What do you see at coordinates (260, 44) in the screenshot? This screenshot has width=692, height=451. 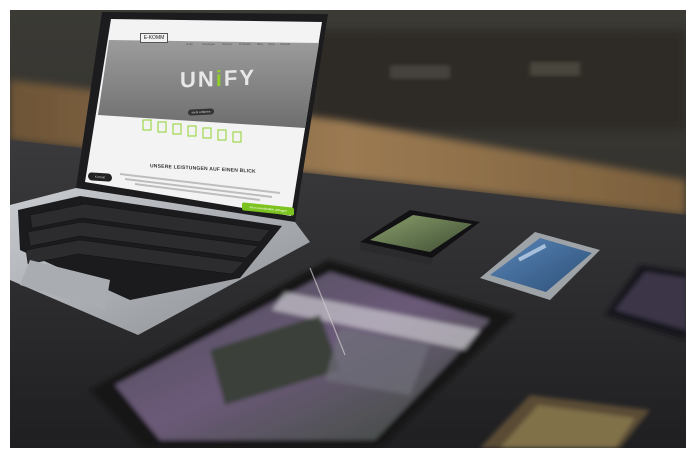 I see `nav-item-blog: Blog` at bounding box center [260, 44].